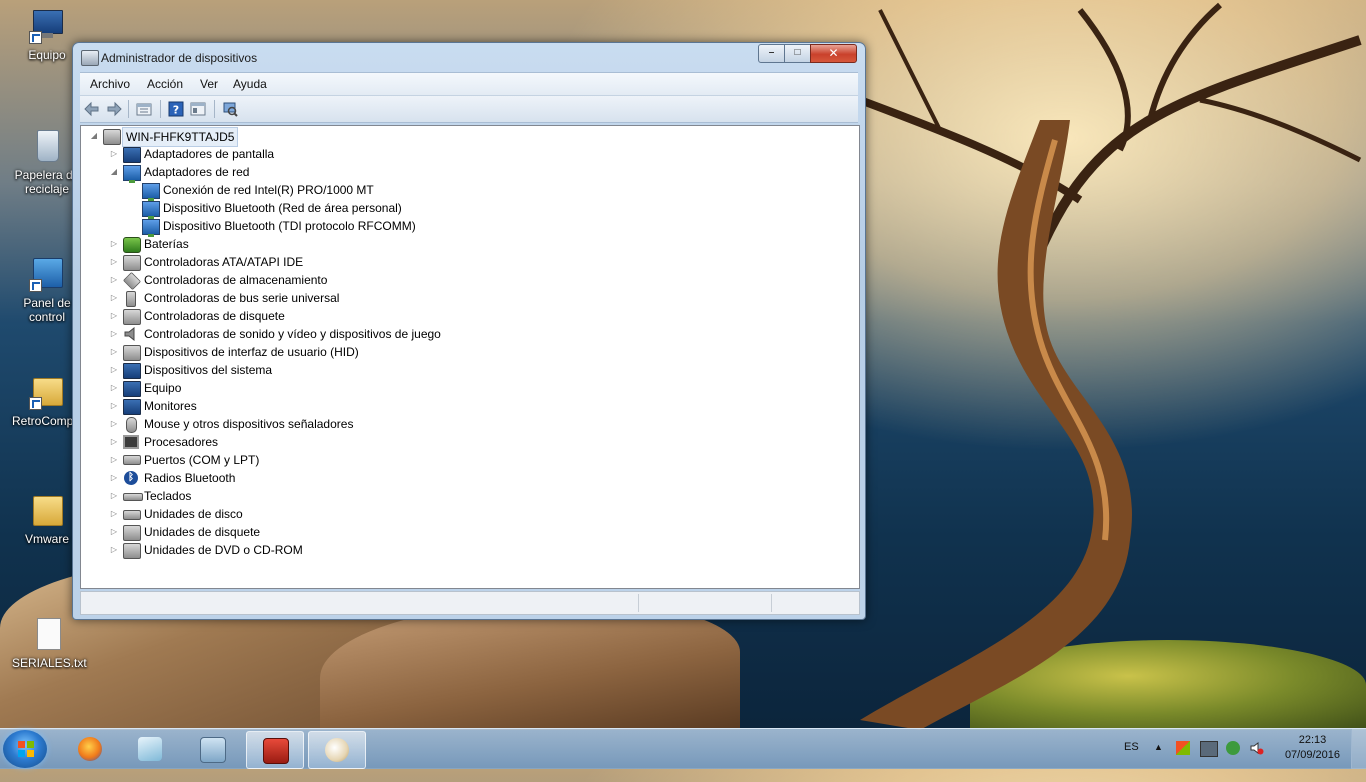 This screenshot has height=782, width=1366. Describe the element at coordinates (47, 146) in the screenshot. I see `recycle-bin-icon` at that location.